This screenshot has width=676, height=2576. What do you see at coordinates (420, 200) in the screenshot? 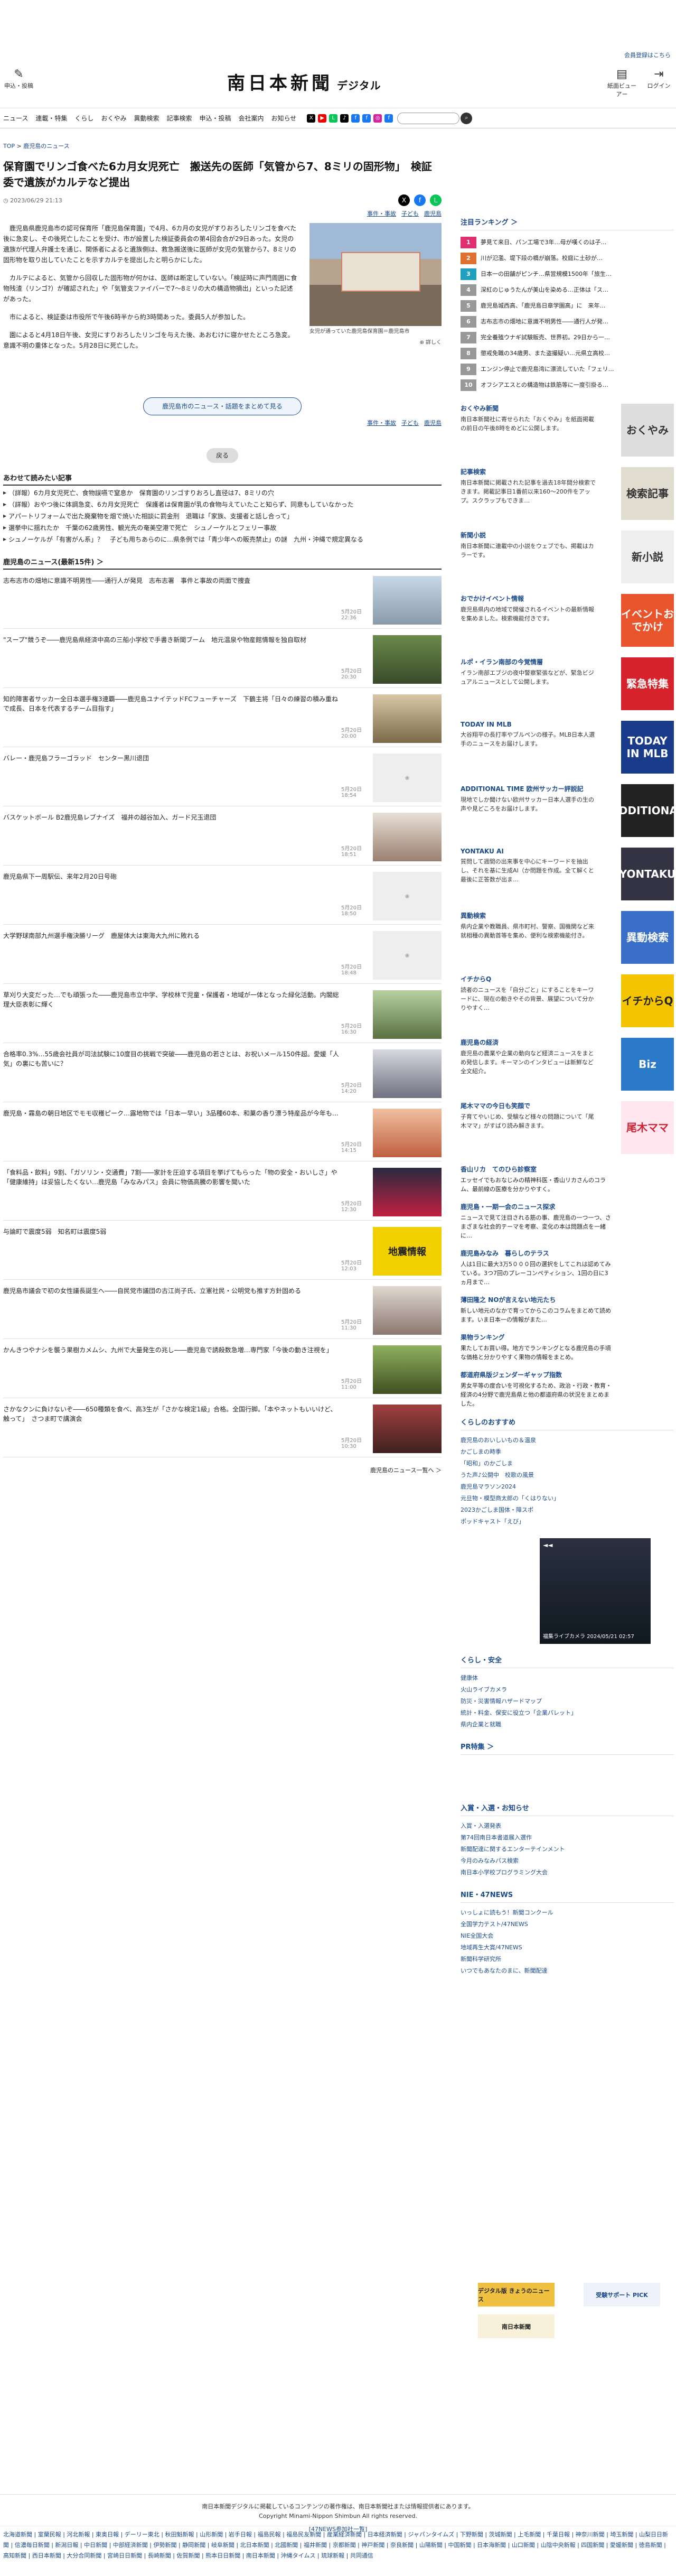
I see `share-facebook-icon: f` at bounding box center [420, 200].